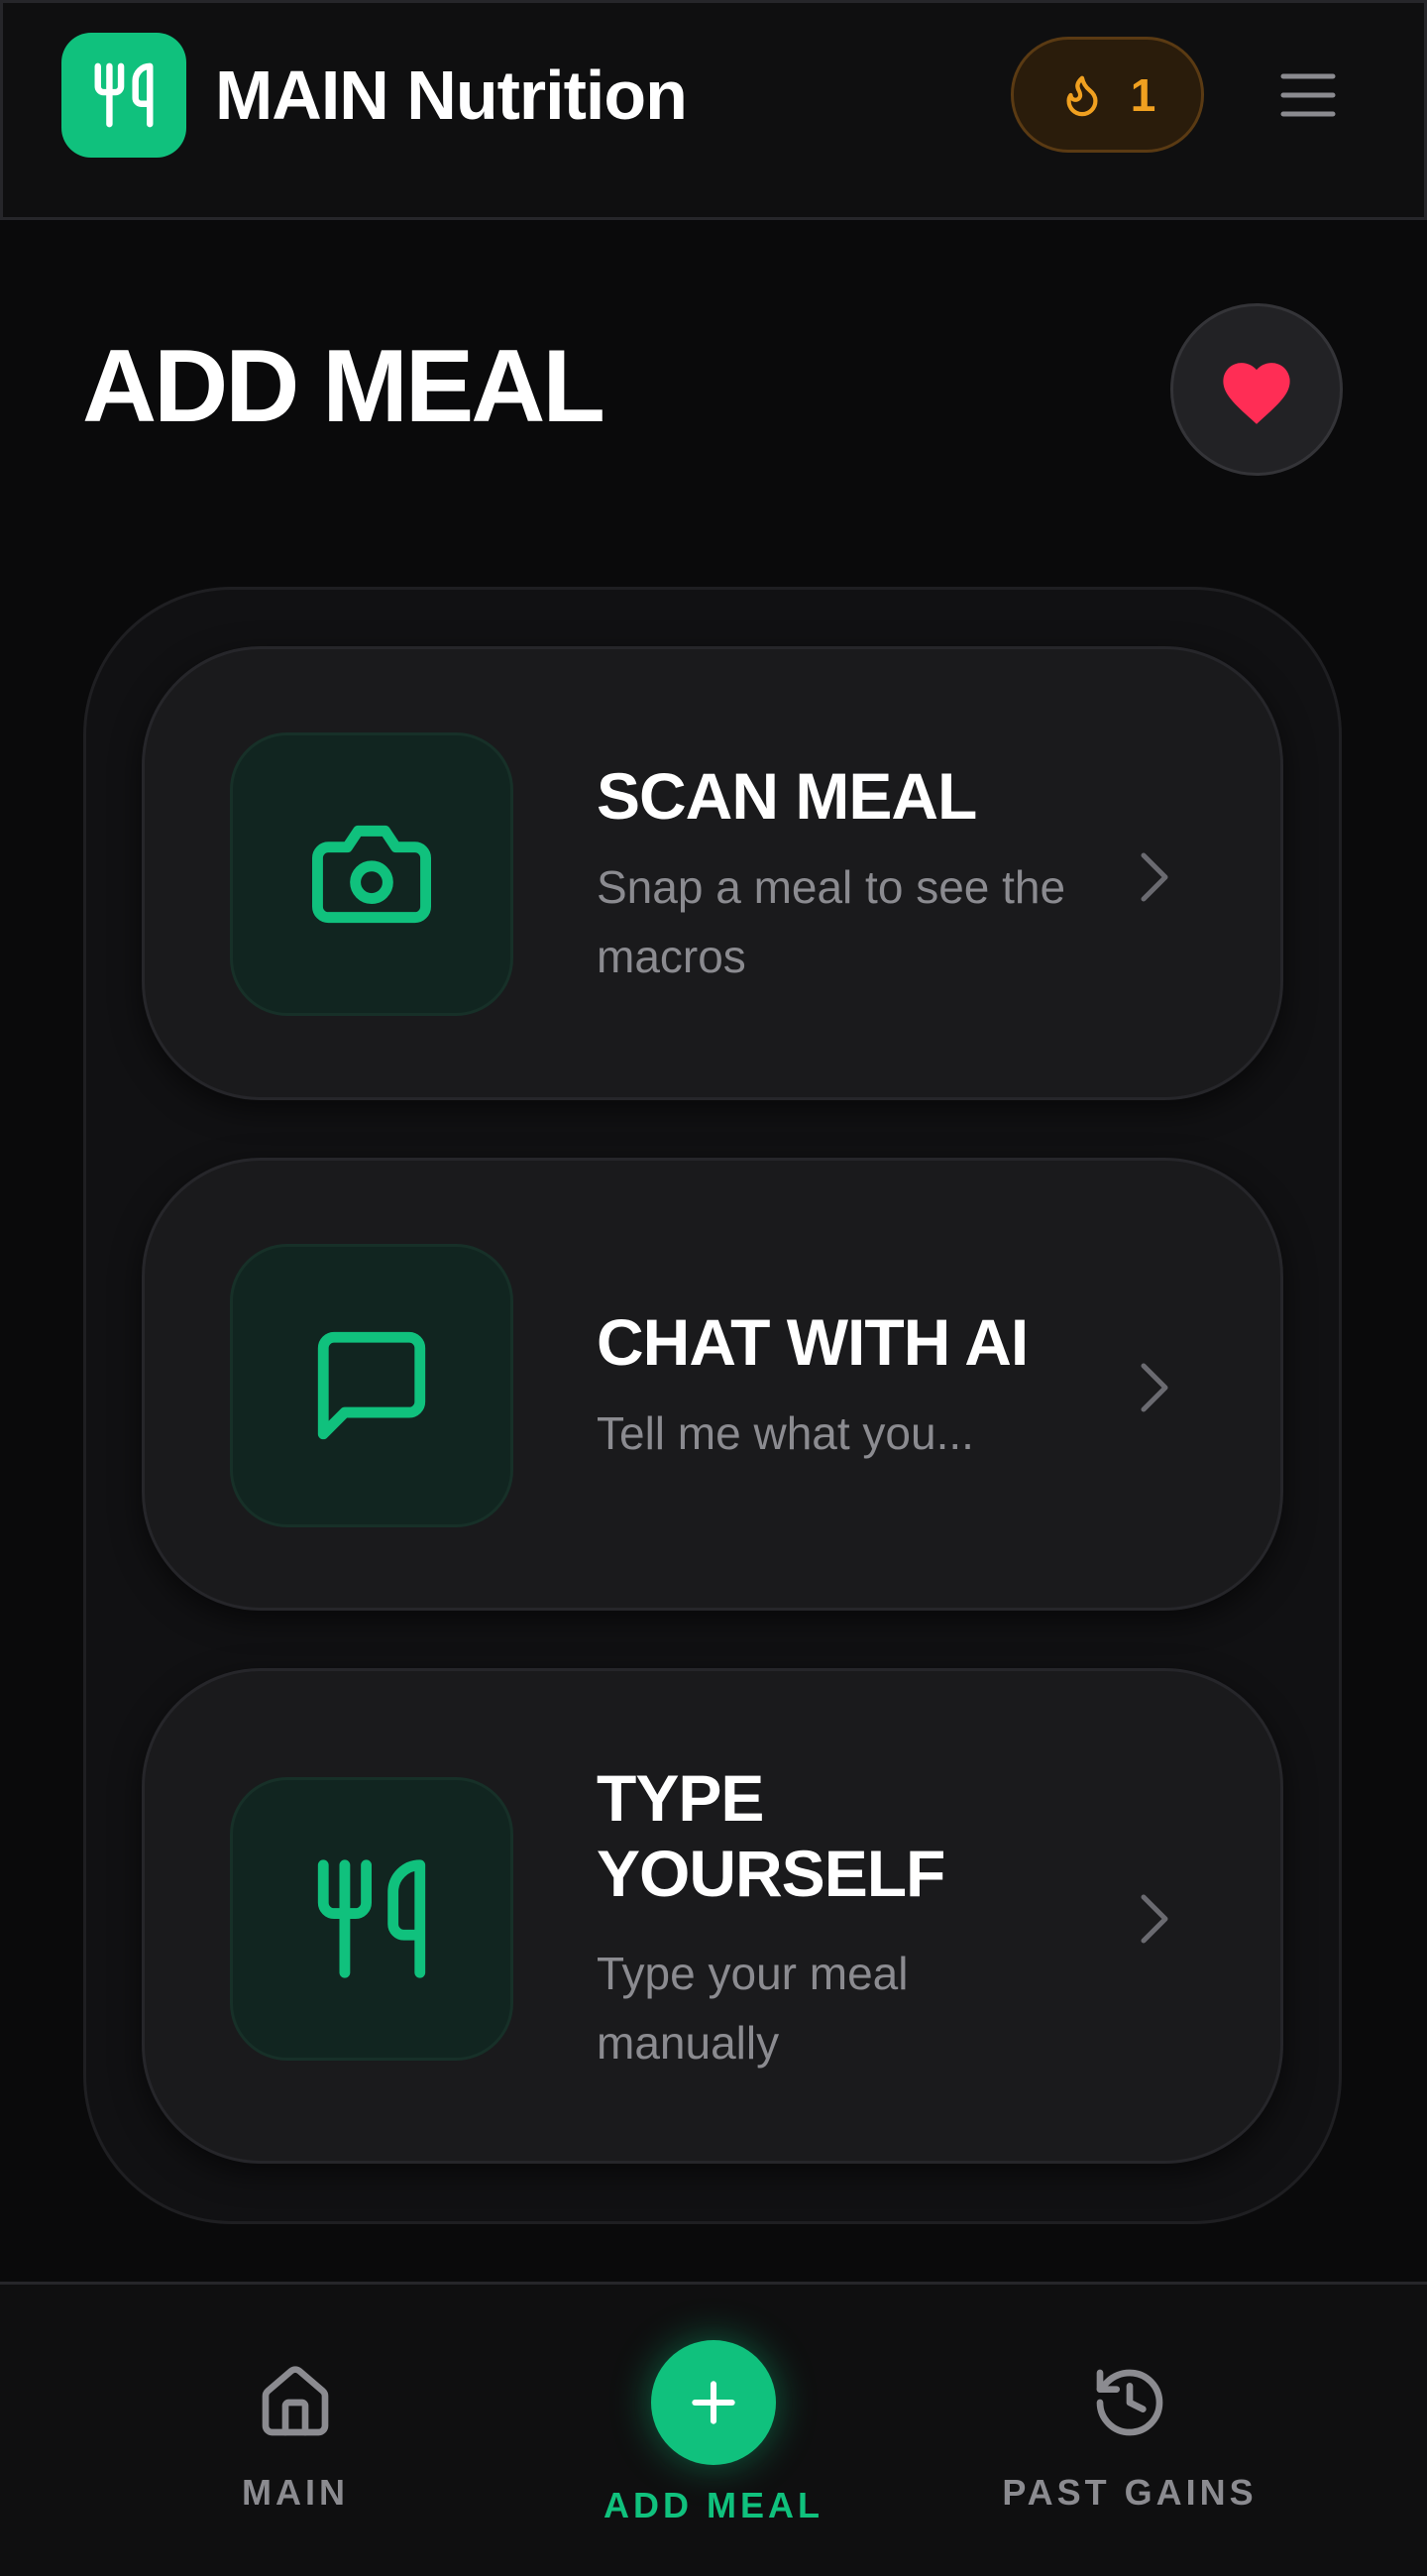 Image resolution: width=1427 pixels, height=2576 pixels. What do you see at coordinates (813, 1342) in the screenshot?
I see `option-title: CHAT WITH AI` at bounding box center [813, 1342].